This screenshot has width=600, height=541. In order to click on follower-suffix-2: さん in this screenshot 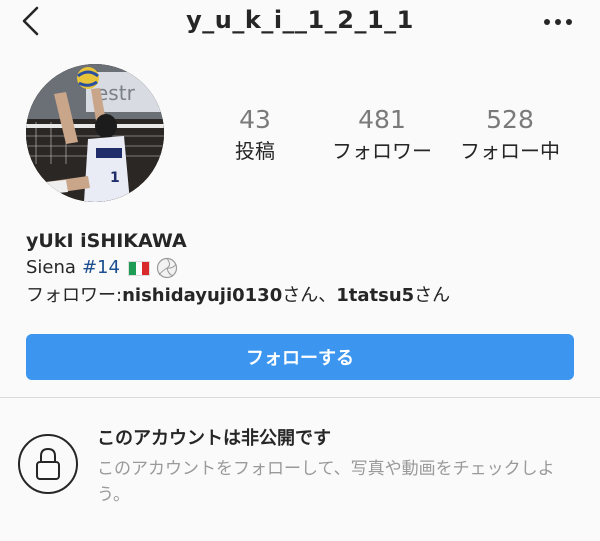, I will do `click(432, 295)`.